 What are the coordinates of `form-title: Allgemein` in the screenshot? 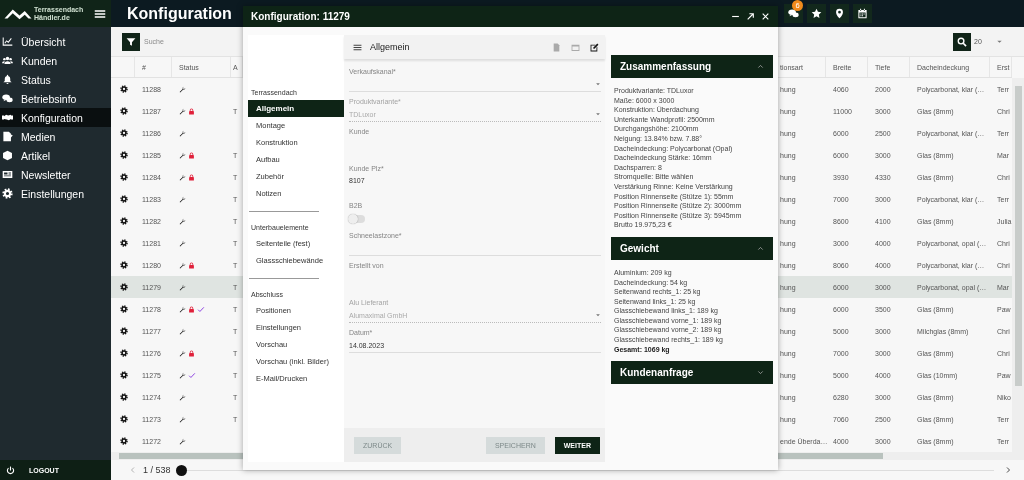 It's located at (390, 47).